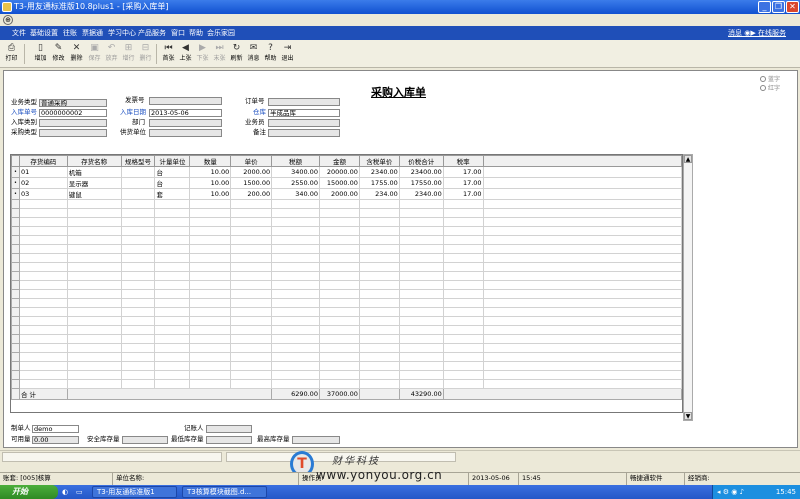 This screenshot has height=499, width=800. I want to click on cell-name: 键鼠, so click(94, 194).